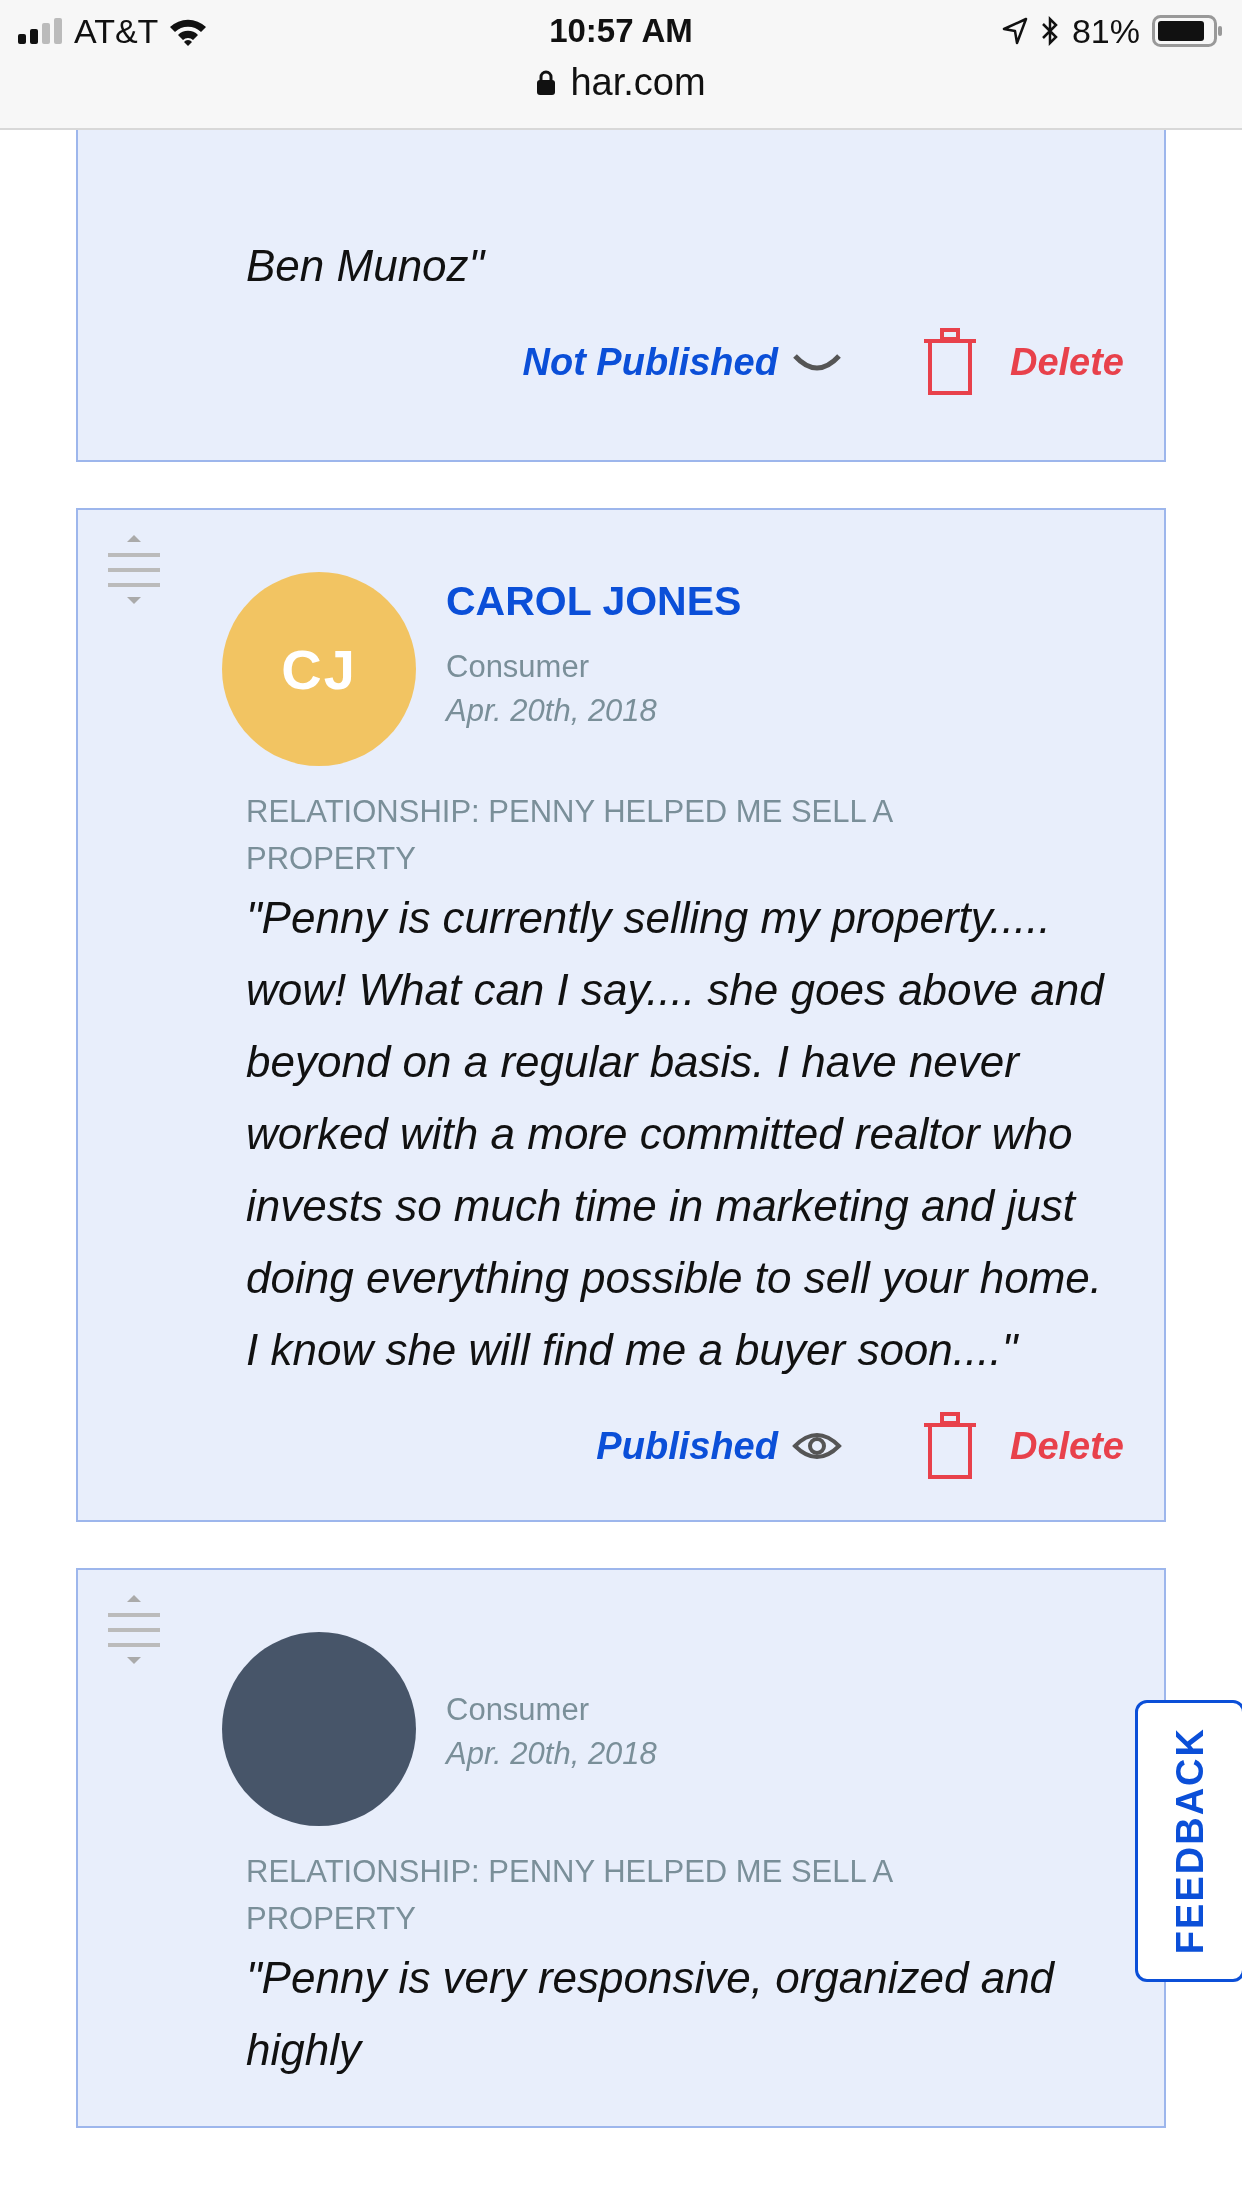 This screenshot has height=2208, width=1242. What do you see at coordinates (546, 82) in the screenshot?
I see `lock-icon` at bounding box center [546, 82].